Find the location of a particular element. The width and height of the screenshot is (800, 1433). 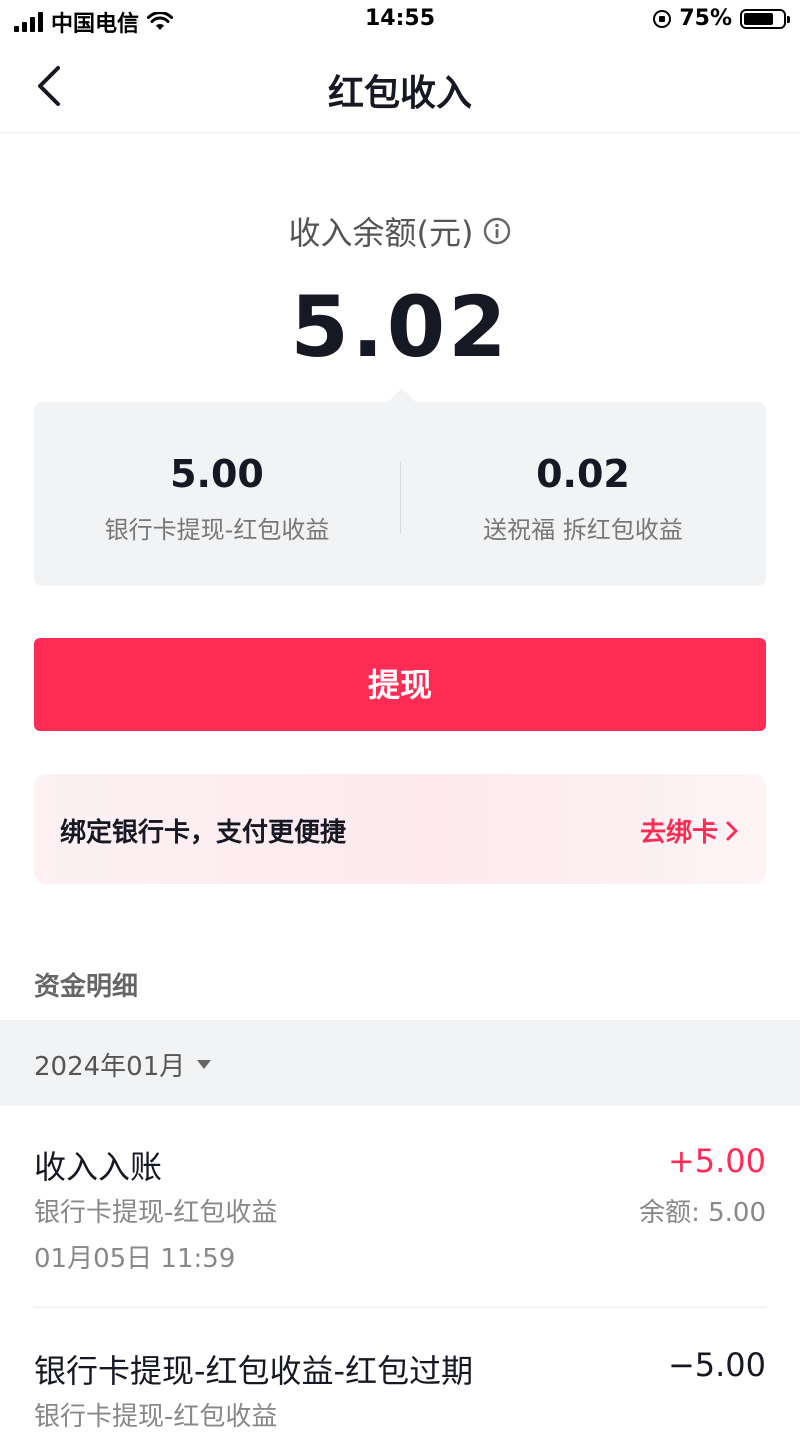

bind-card-link: 去绑卡 is located at coordinates (690, 830).